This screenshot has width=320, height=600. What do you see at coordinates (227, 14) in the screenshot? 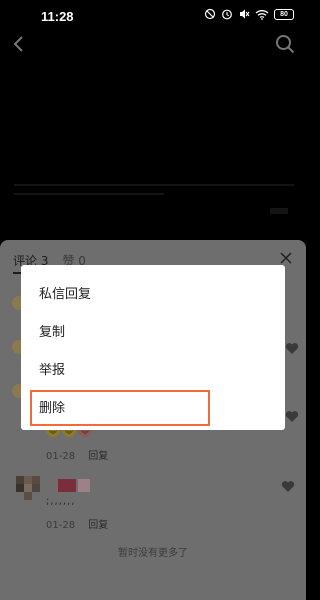
I see `alarm-icon` at bounding box center [227, 14].